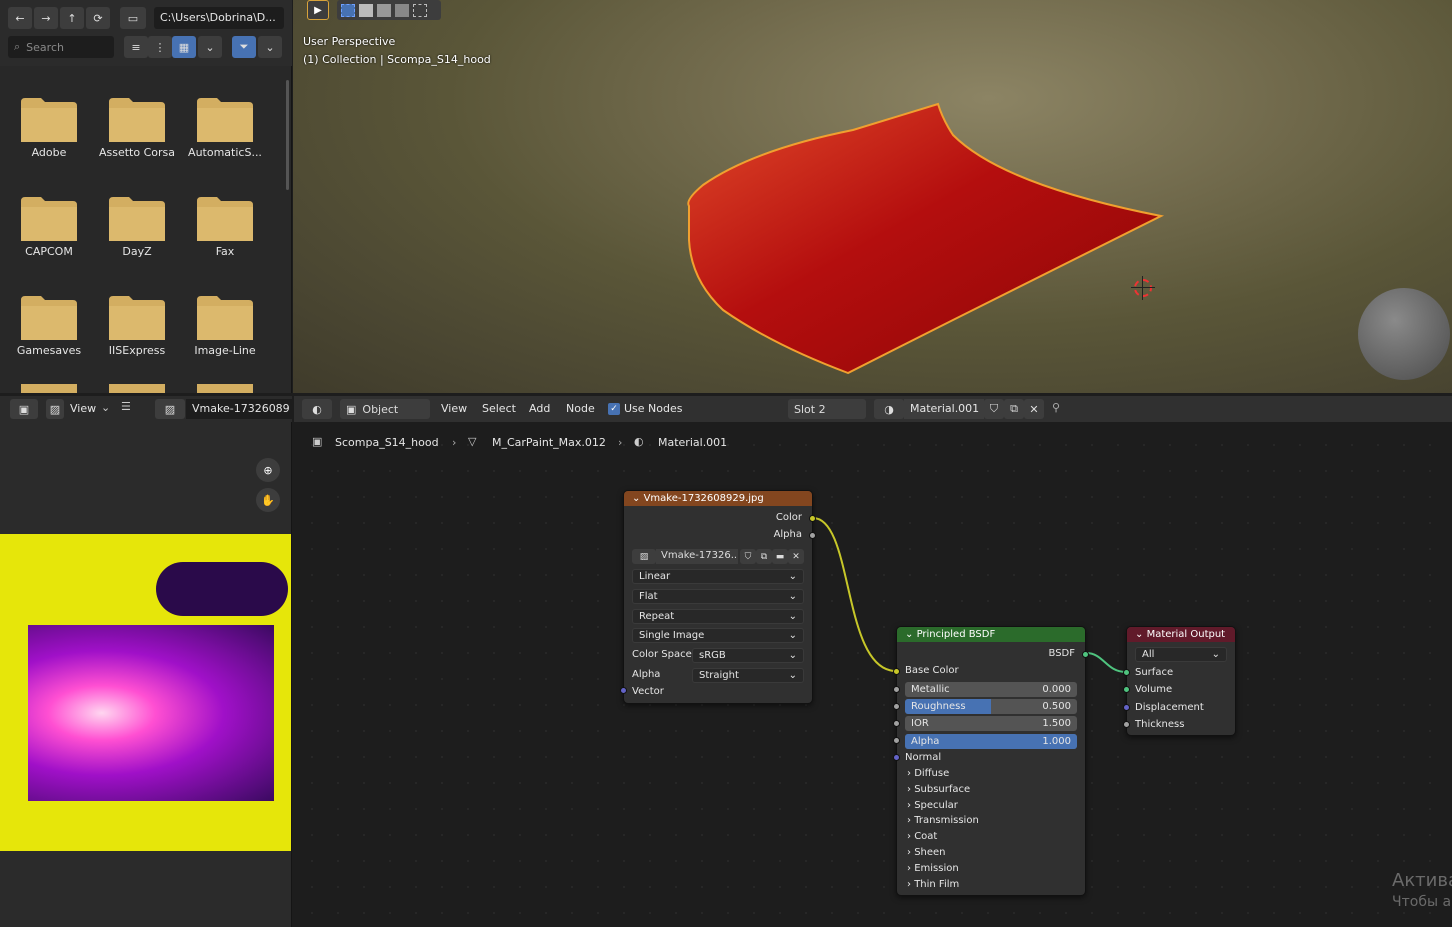  I want to click on image-name-field: Vmake-17326089, so click(239, 409).